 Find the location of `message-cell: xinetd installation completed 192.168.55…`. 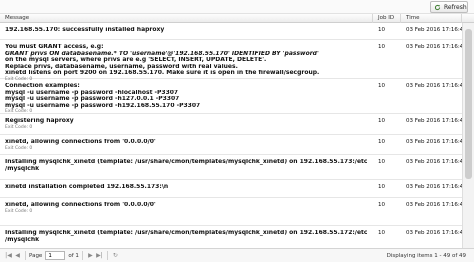

message-cell: xinetd installation completed 192.168.55… is located at coordinates (186, 187).